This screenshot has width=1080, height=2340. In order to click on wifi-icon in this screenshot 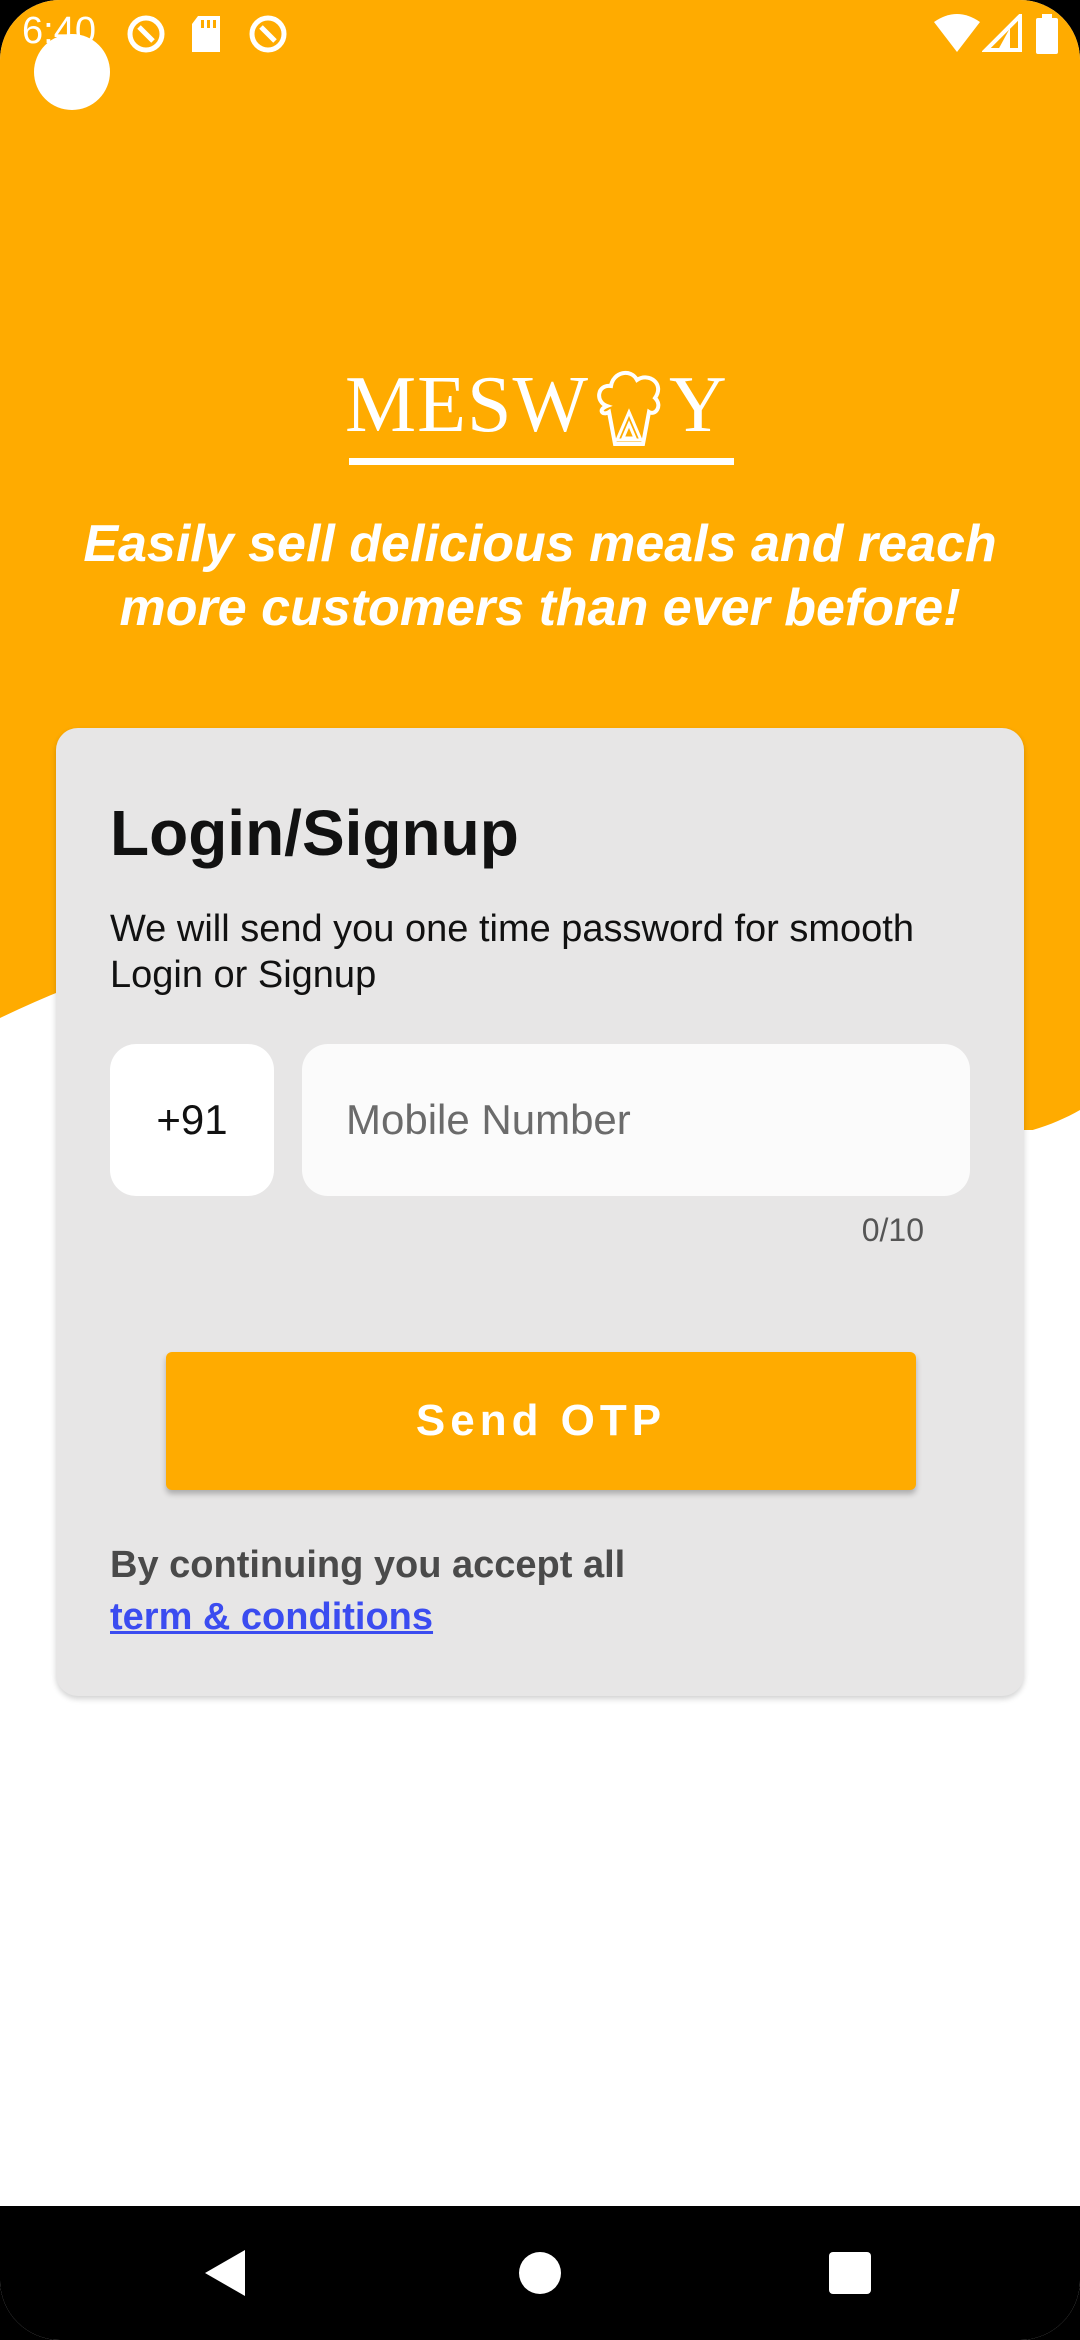, I will do `click(957, 35)`.